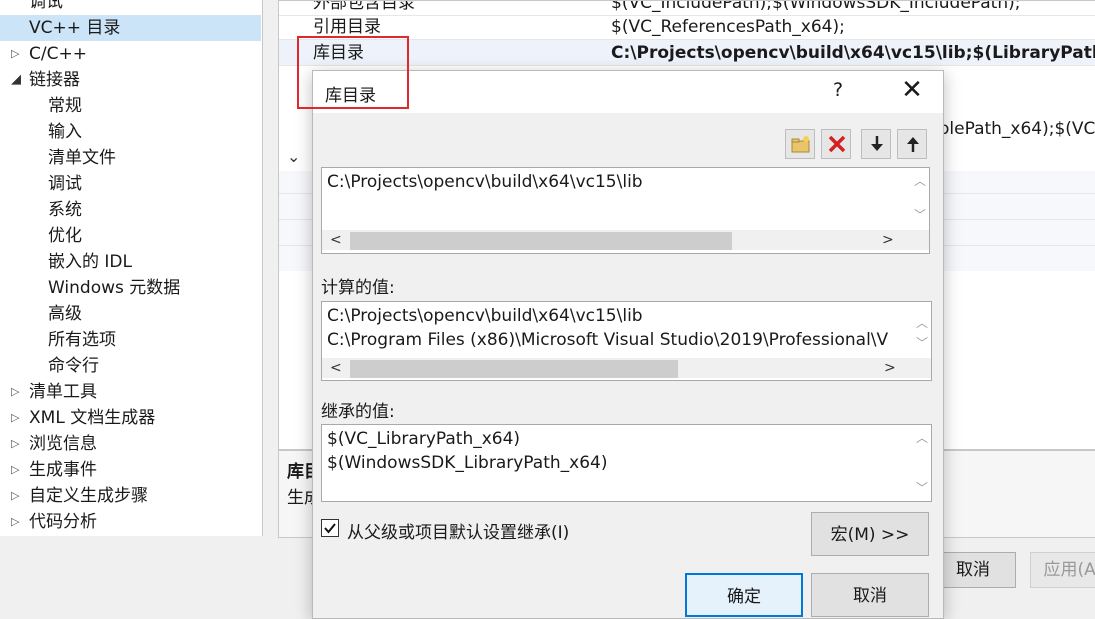 The image size is (1095, 619). Describe the element at coordinates (65, 236) in the screenshot. I see `tree-item-label: 优化` at that location.